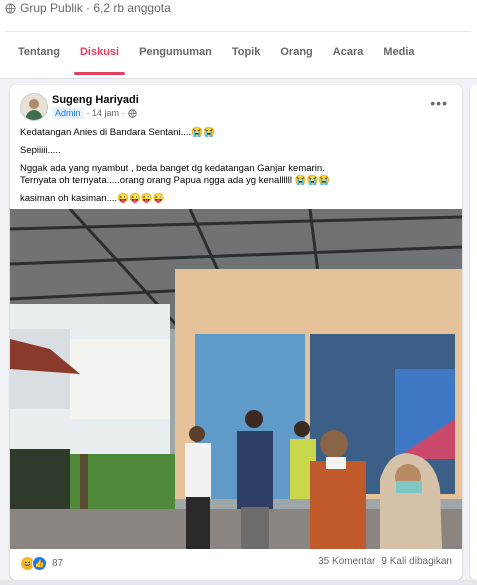 Image resolution: width=477 pixels, height=585 pixels. I want to click on post-meta: Admin · 14 jam ·, so click(94, 113).